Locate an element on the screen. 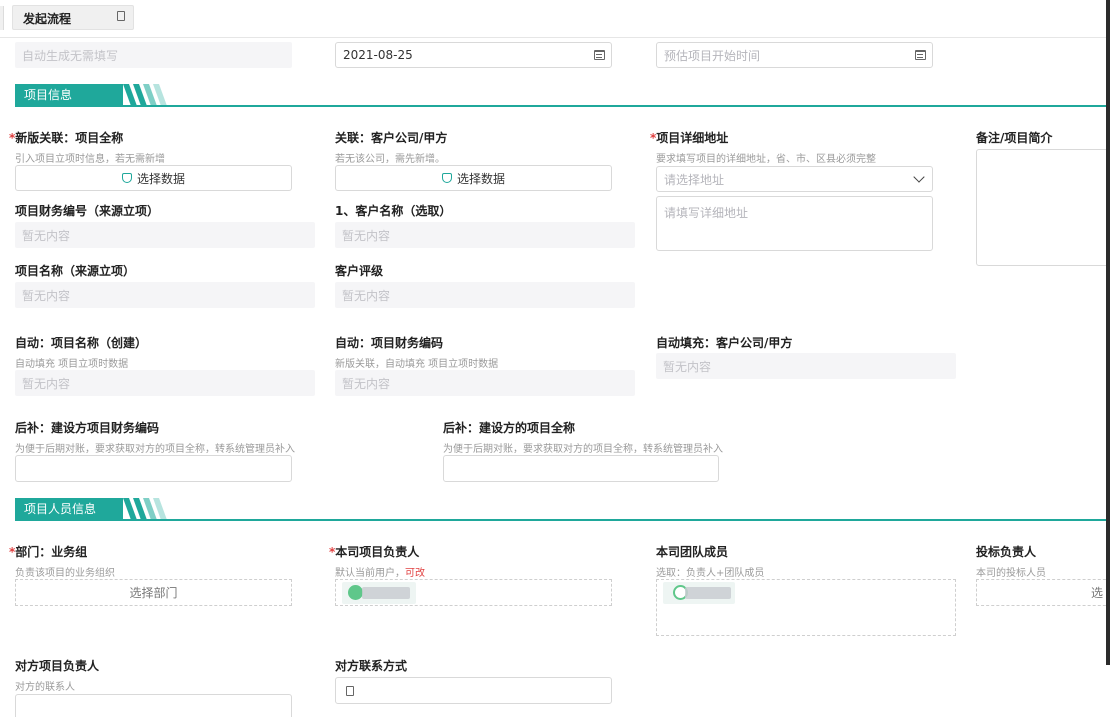 This screenshot has width=1110, height=717. auto-number-placeholder: 自动生成无需填写 is located at coordinates (70, 55).